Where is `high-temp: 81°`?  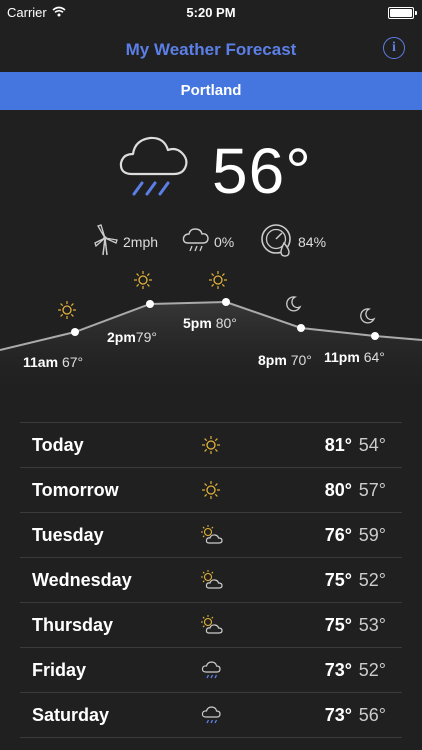 high-temp: 81° is located at coordinates (338, 445).